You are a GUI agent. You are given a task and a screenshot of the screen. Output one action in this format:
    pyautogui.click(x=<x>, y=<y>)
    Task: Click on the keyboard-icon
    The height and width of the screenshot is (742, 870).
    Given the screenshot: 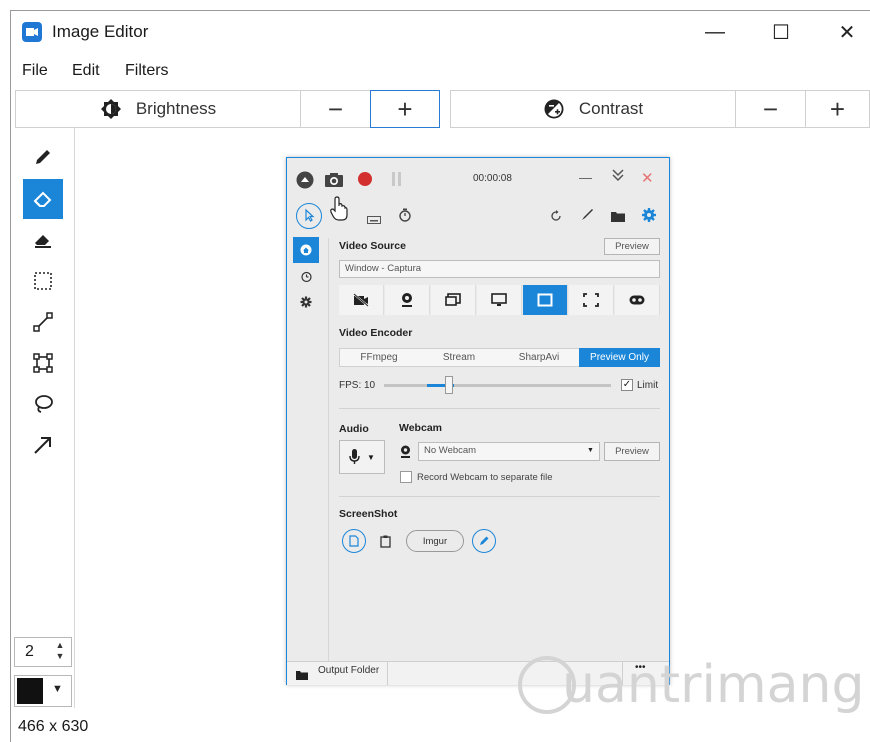 What is the action you would take?
    pyautogui.click(x=374, y=220)
    